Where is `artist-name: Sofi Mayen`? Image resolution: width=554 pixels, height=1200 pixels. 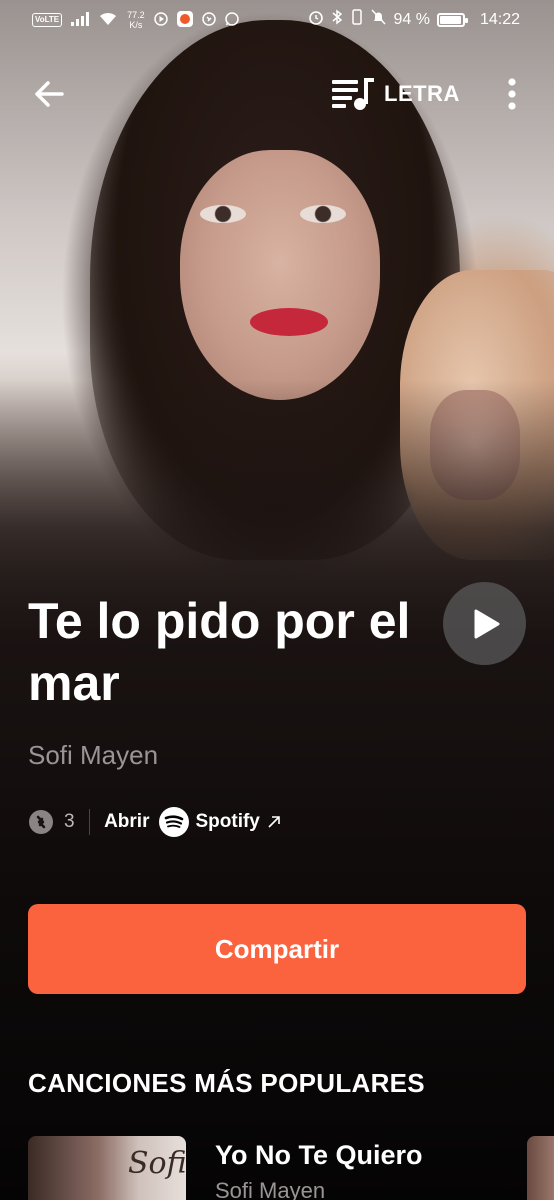 artist-name: Sofi Mayen is located at coordinates (93, 755).